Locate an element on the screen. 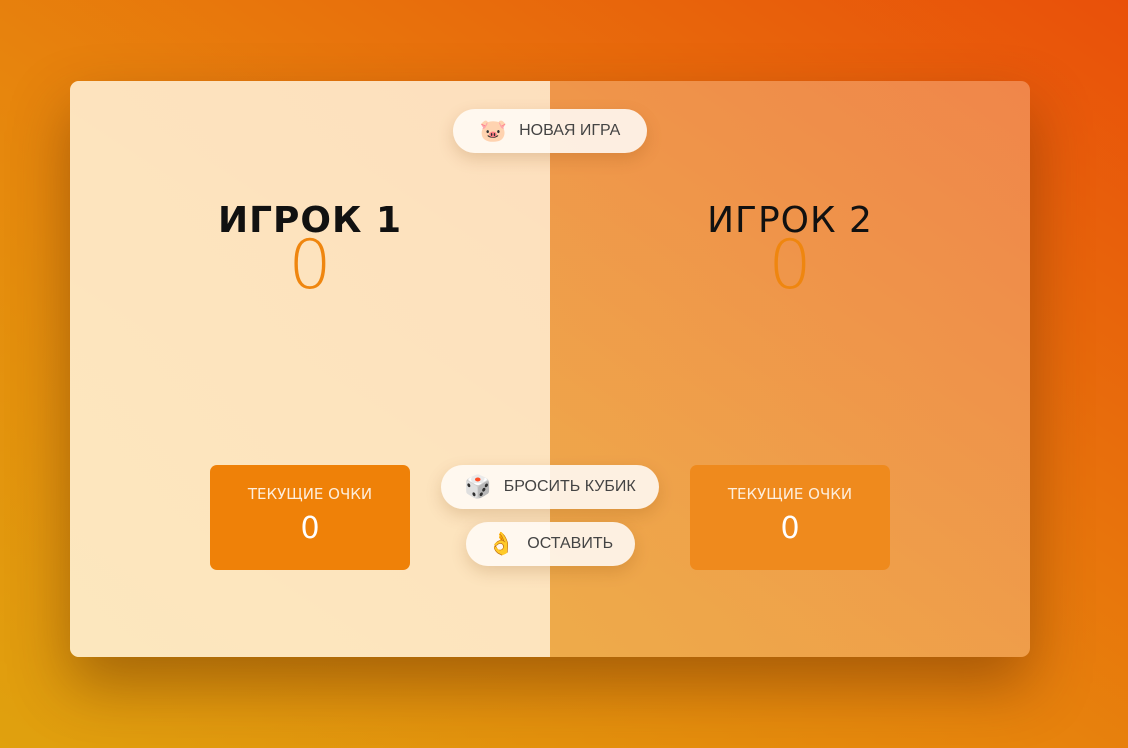 The width and height of the screenshot is (1128, 748). player-2-current-box: ТЕКУЩИЕ ОЧКИ 0 is located at coordinates (790, 517).